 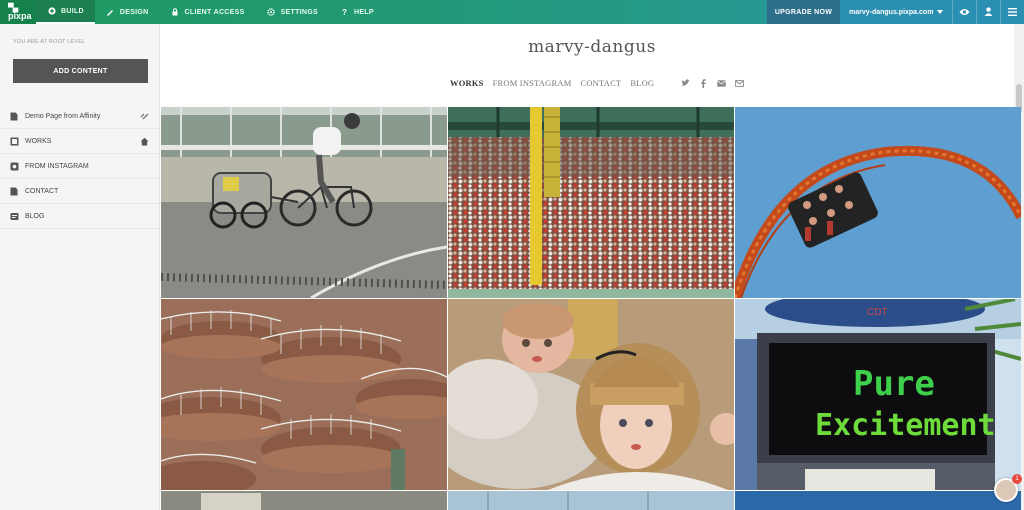 I want to click on gallery-image-cyclist, so click(x=304, y=202).